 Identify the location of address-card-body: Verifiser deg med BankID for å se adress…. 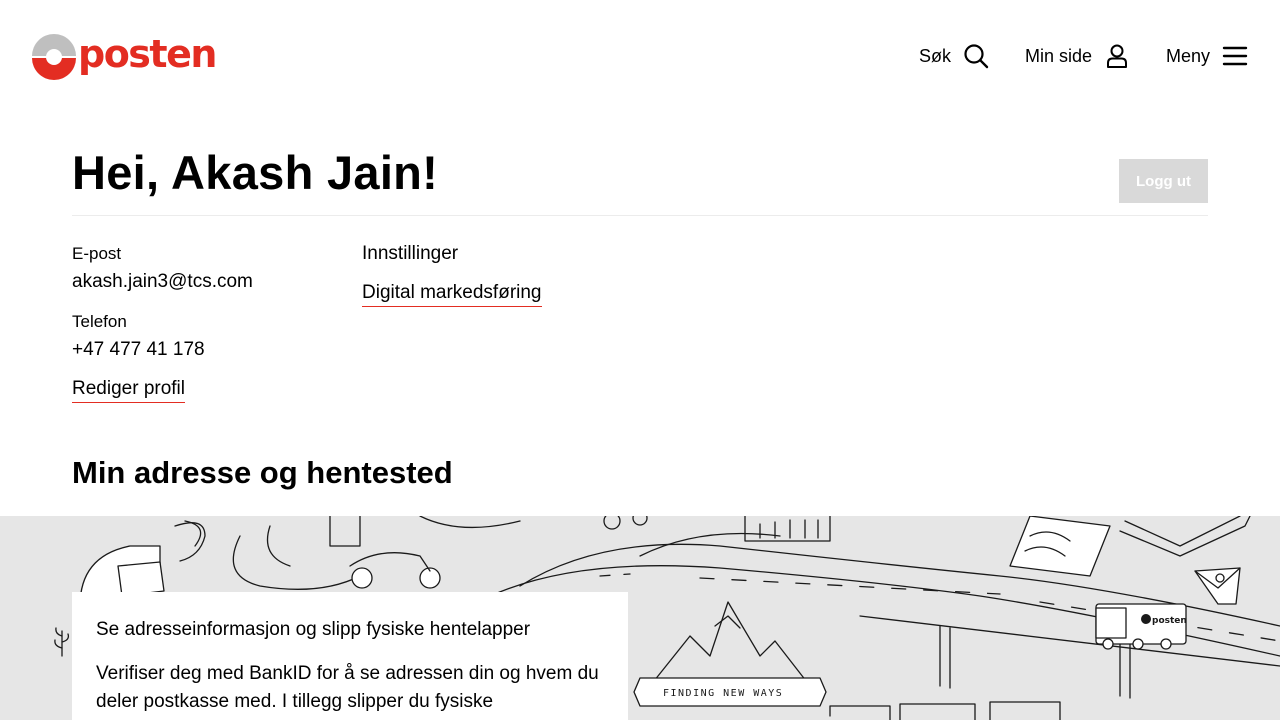
(347, 687).